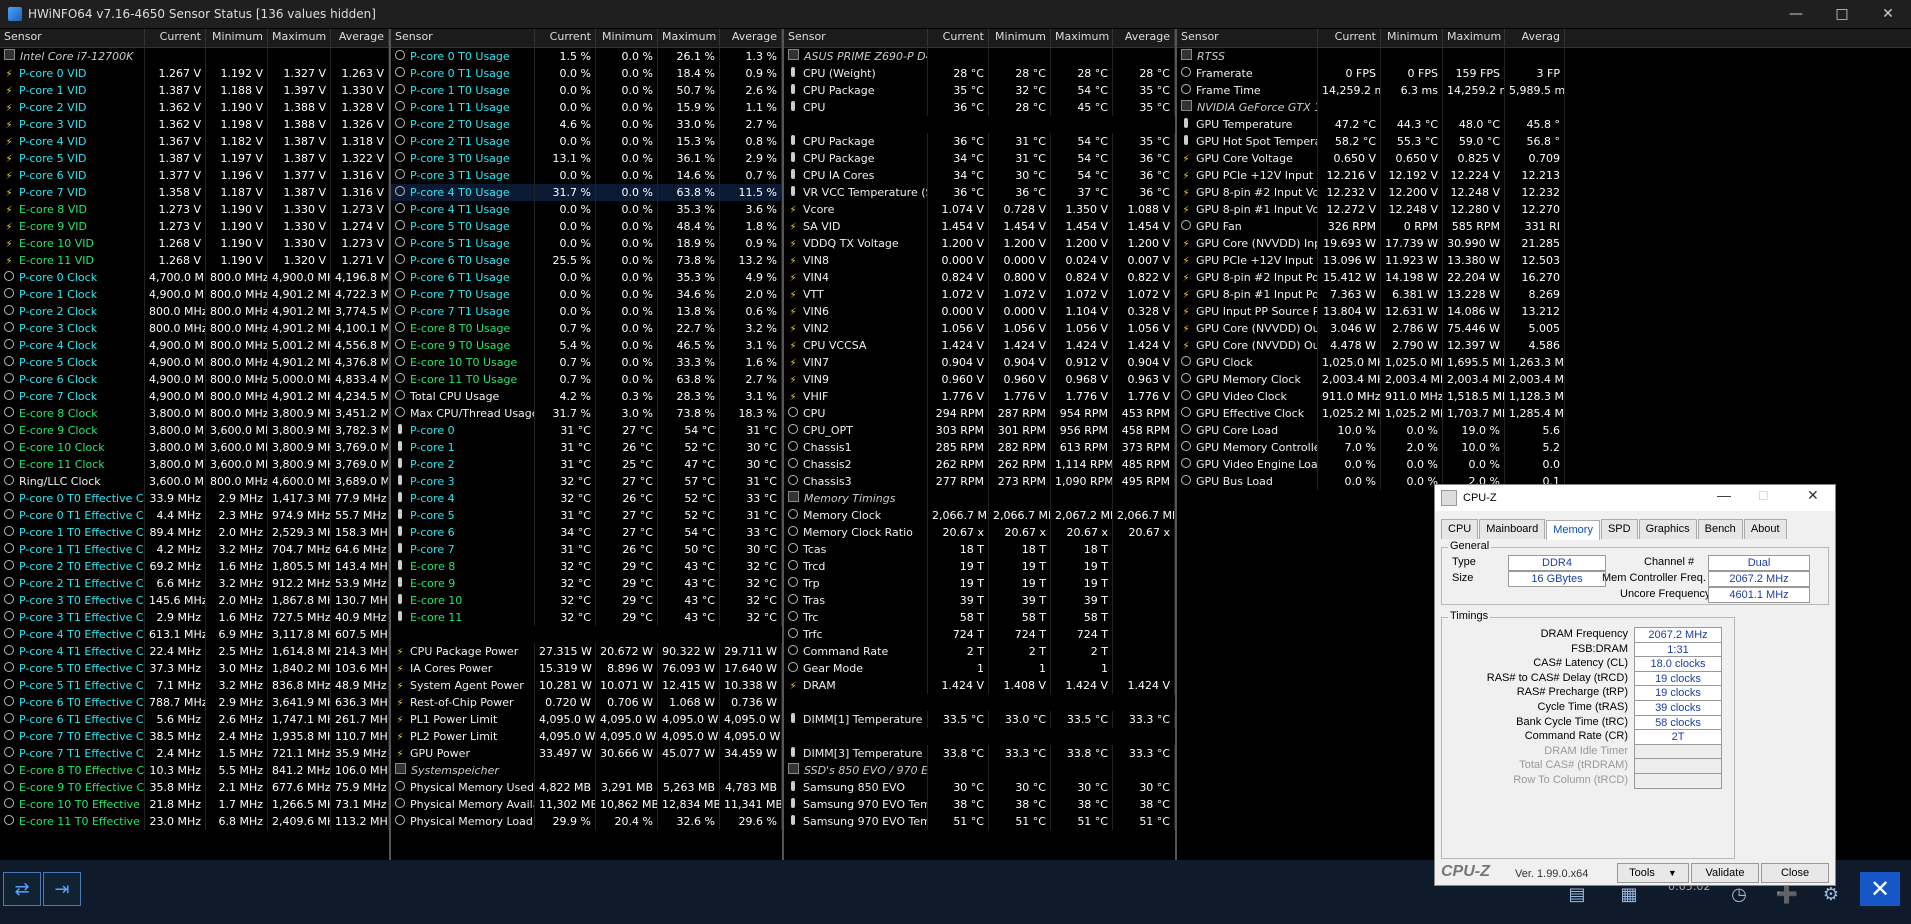  Describe the element at coordinates (586, 770) in the screenshot. I see `sensor-group-row: Systemspeicher` at that location.